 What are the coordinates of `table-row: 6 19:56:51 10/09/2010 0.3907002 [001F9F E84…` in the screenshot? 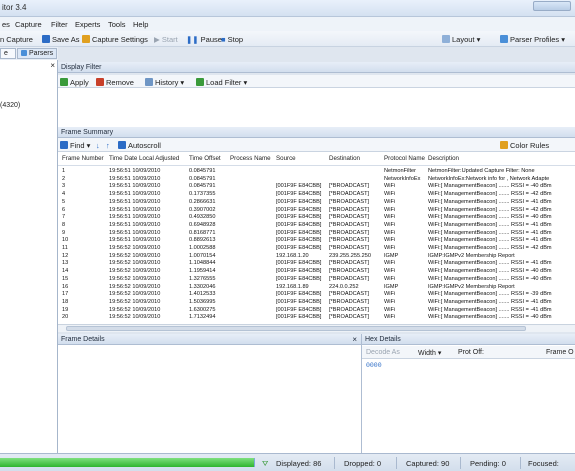 It's located at (316, 210).